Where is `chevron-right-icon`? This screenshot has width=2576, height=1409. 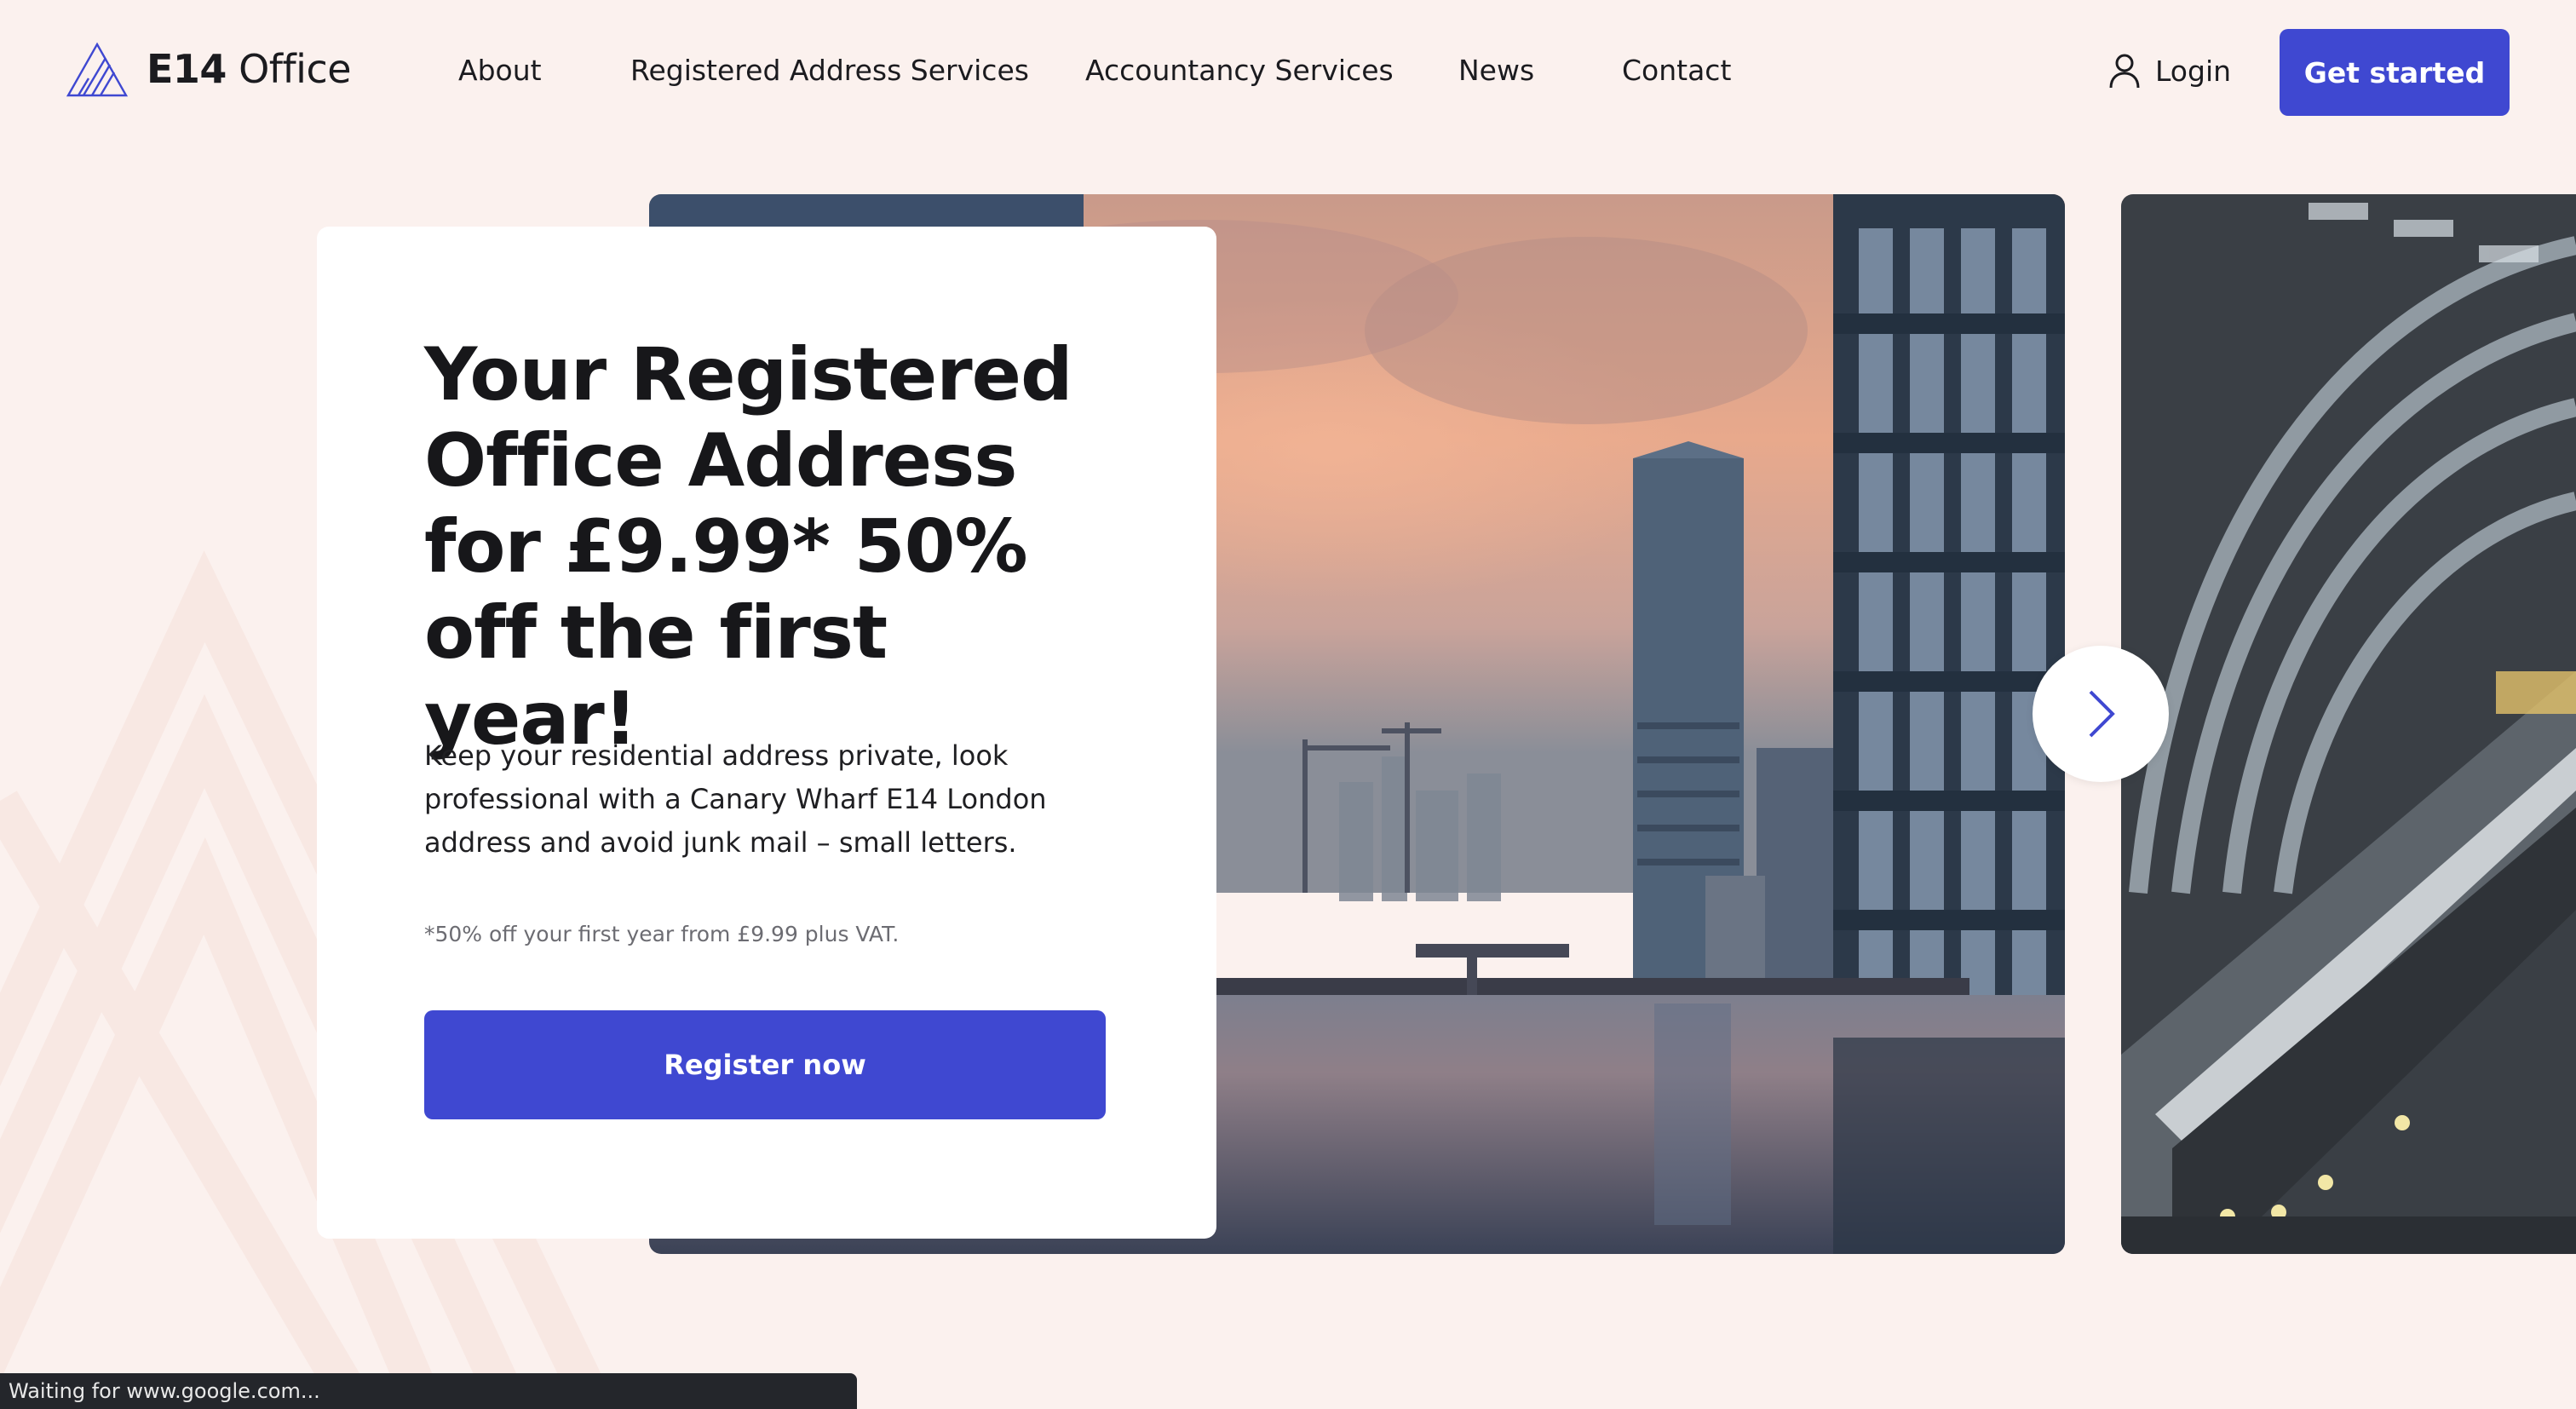 chevron-right-icon is located at coordinates (2102, 714).